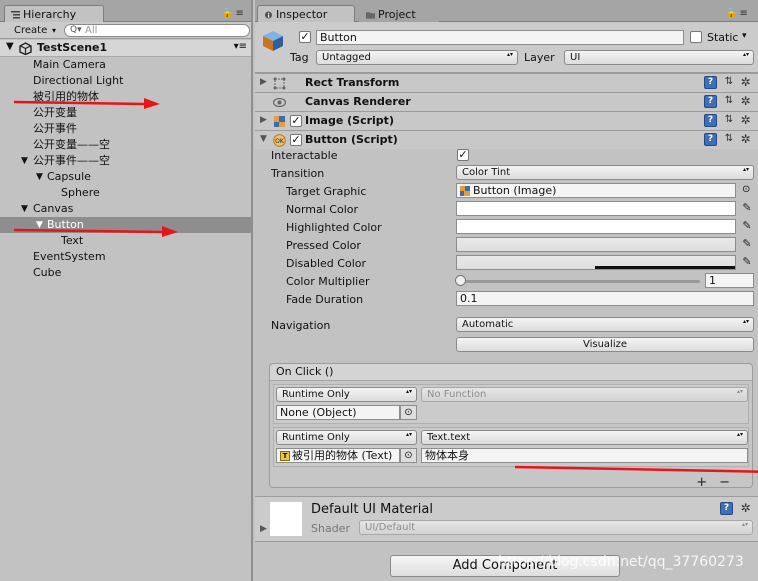 This screenshot has height=581, width=758. I want to click on disabled-color-swatch, so click(596, 262).